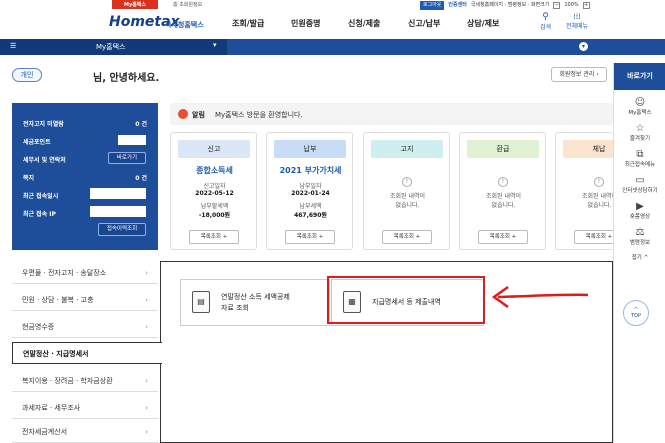  I want to click on point-value-redacted, so click(132, 140).